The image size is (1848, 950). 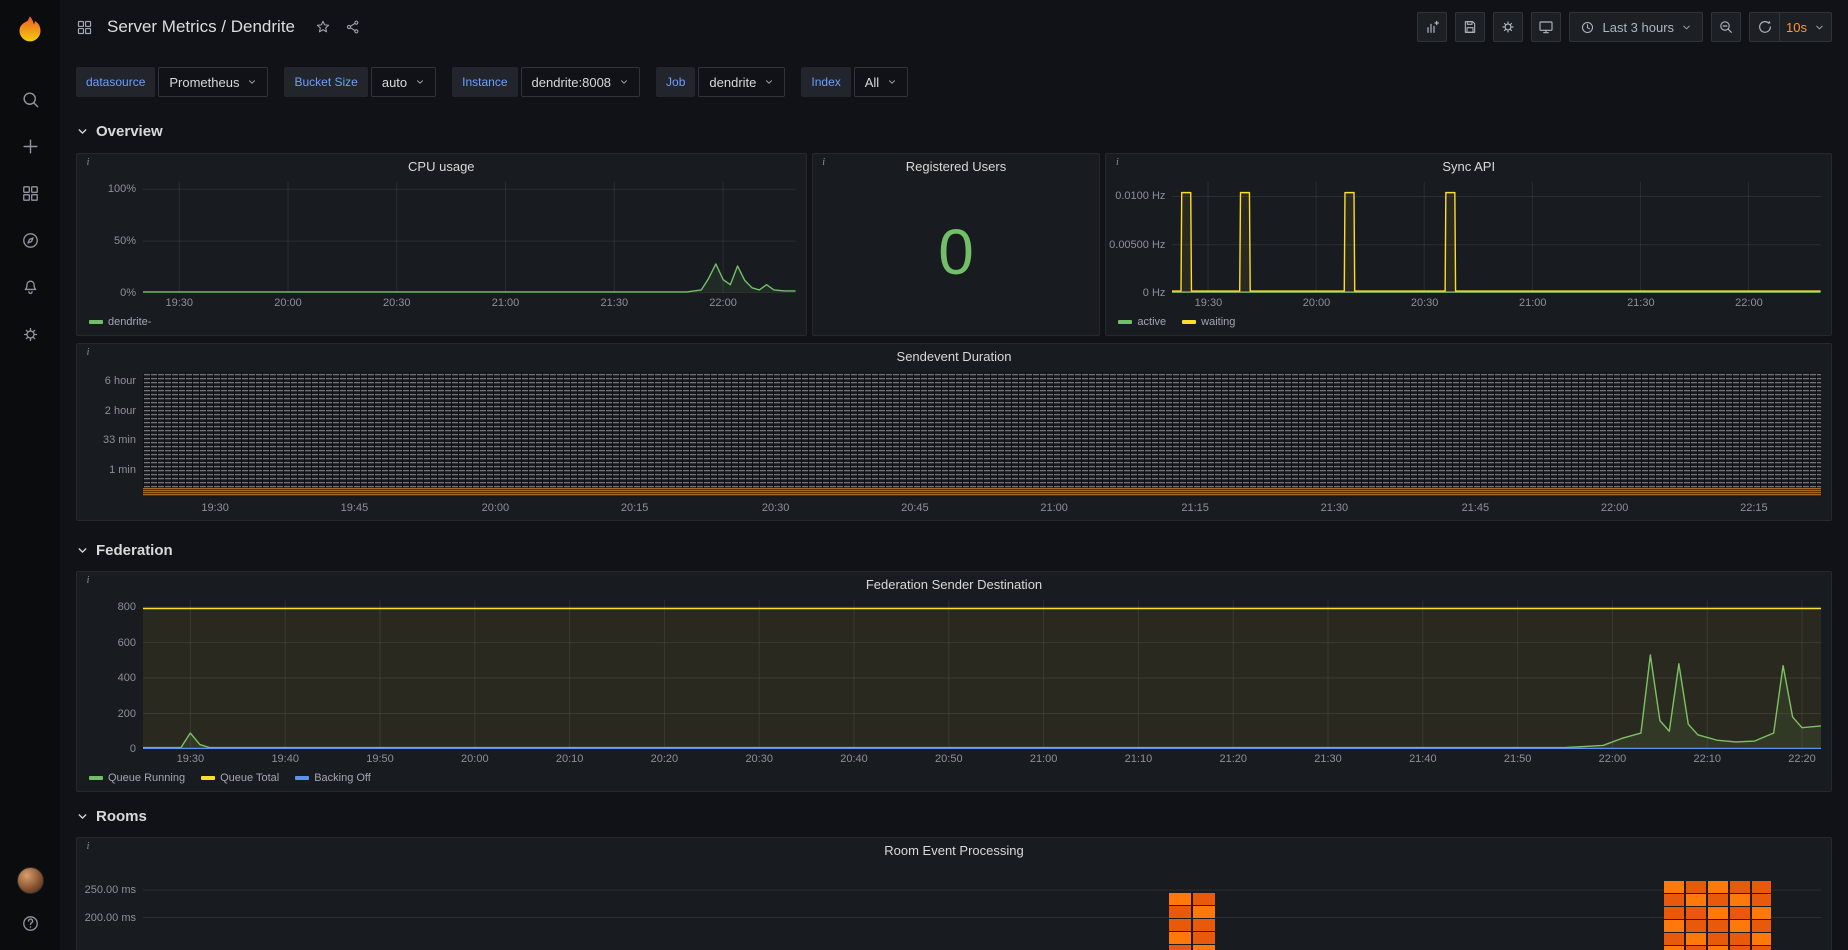 What do you see at coordinates (30, 99) in the screenshot?
I see `search-icon` at bounding box center [30, 99].